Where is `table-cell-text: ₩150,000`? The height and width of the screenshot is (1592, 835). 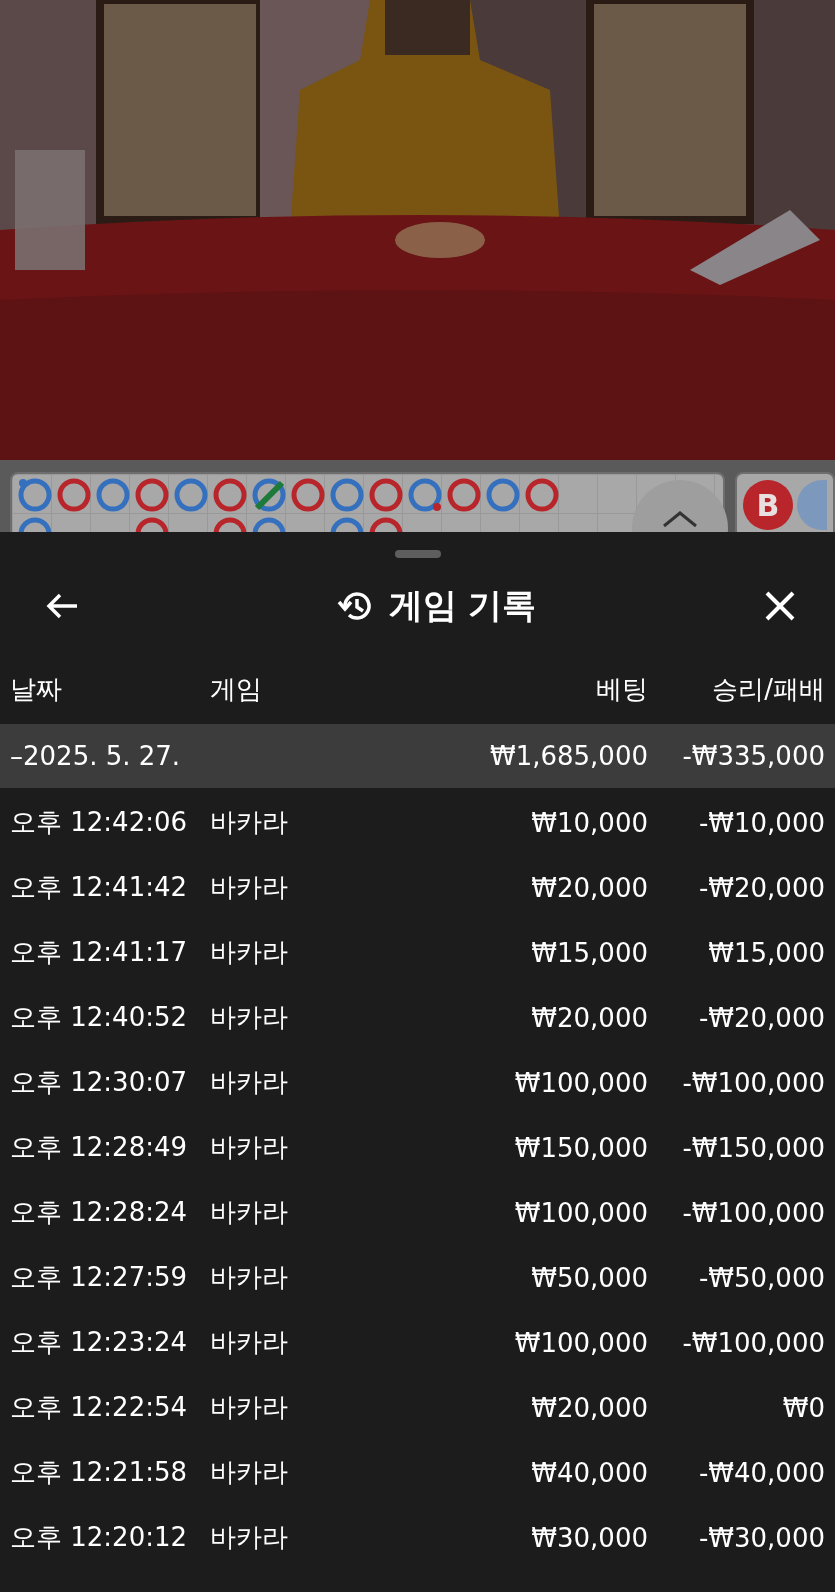
table-cell-text: ₩150,000 is located at coordinates (580, 1147).